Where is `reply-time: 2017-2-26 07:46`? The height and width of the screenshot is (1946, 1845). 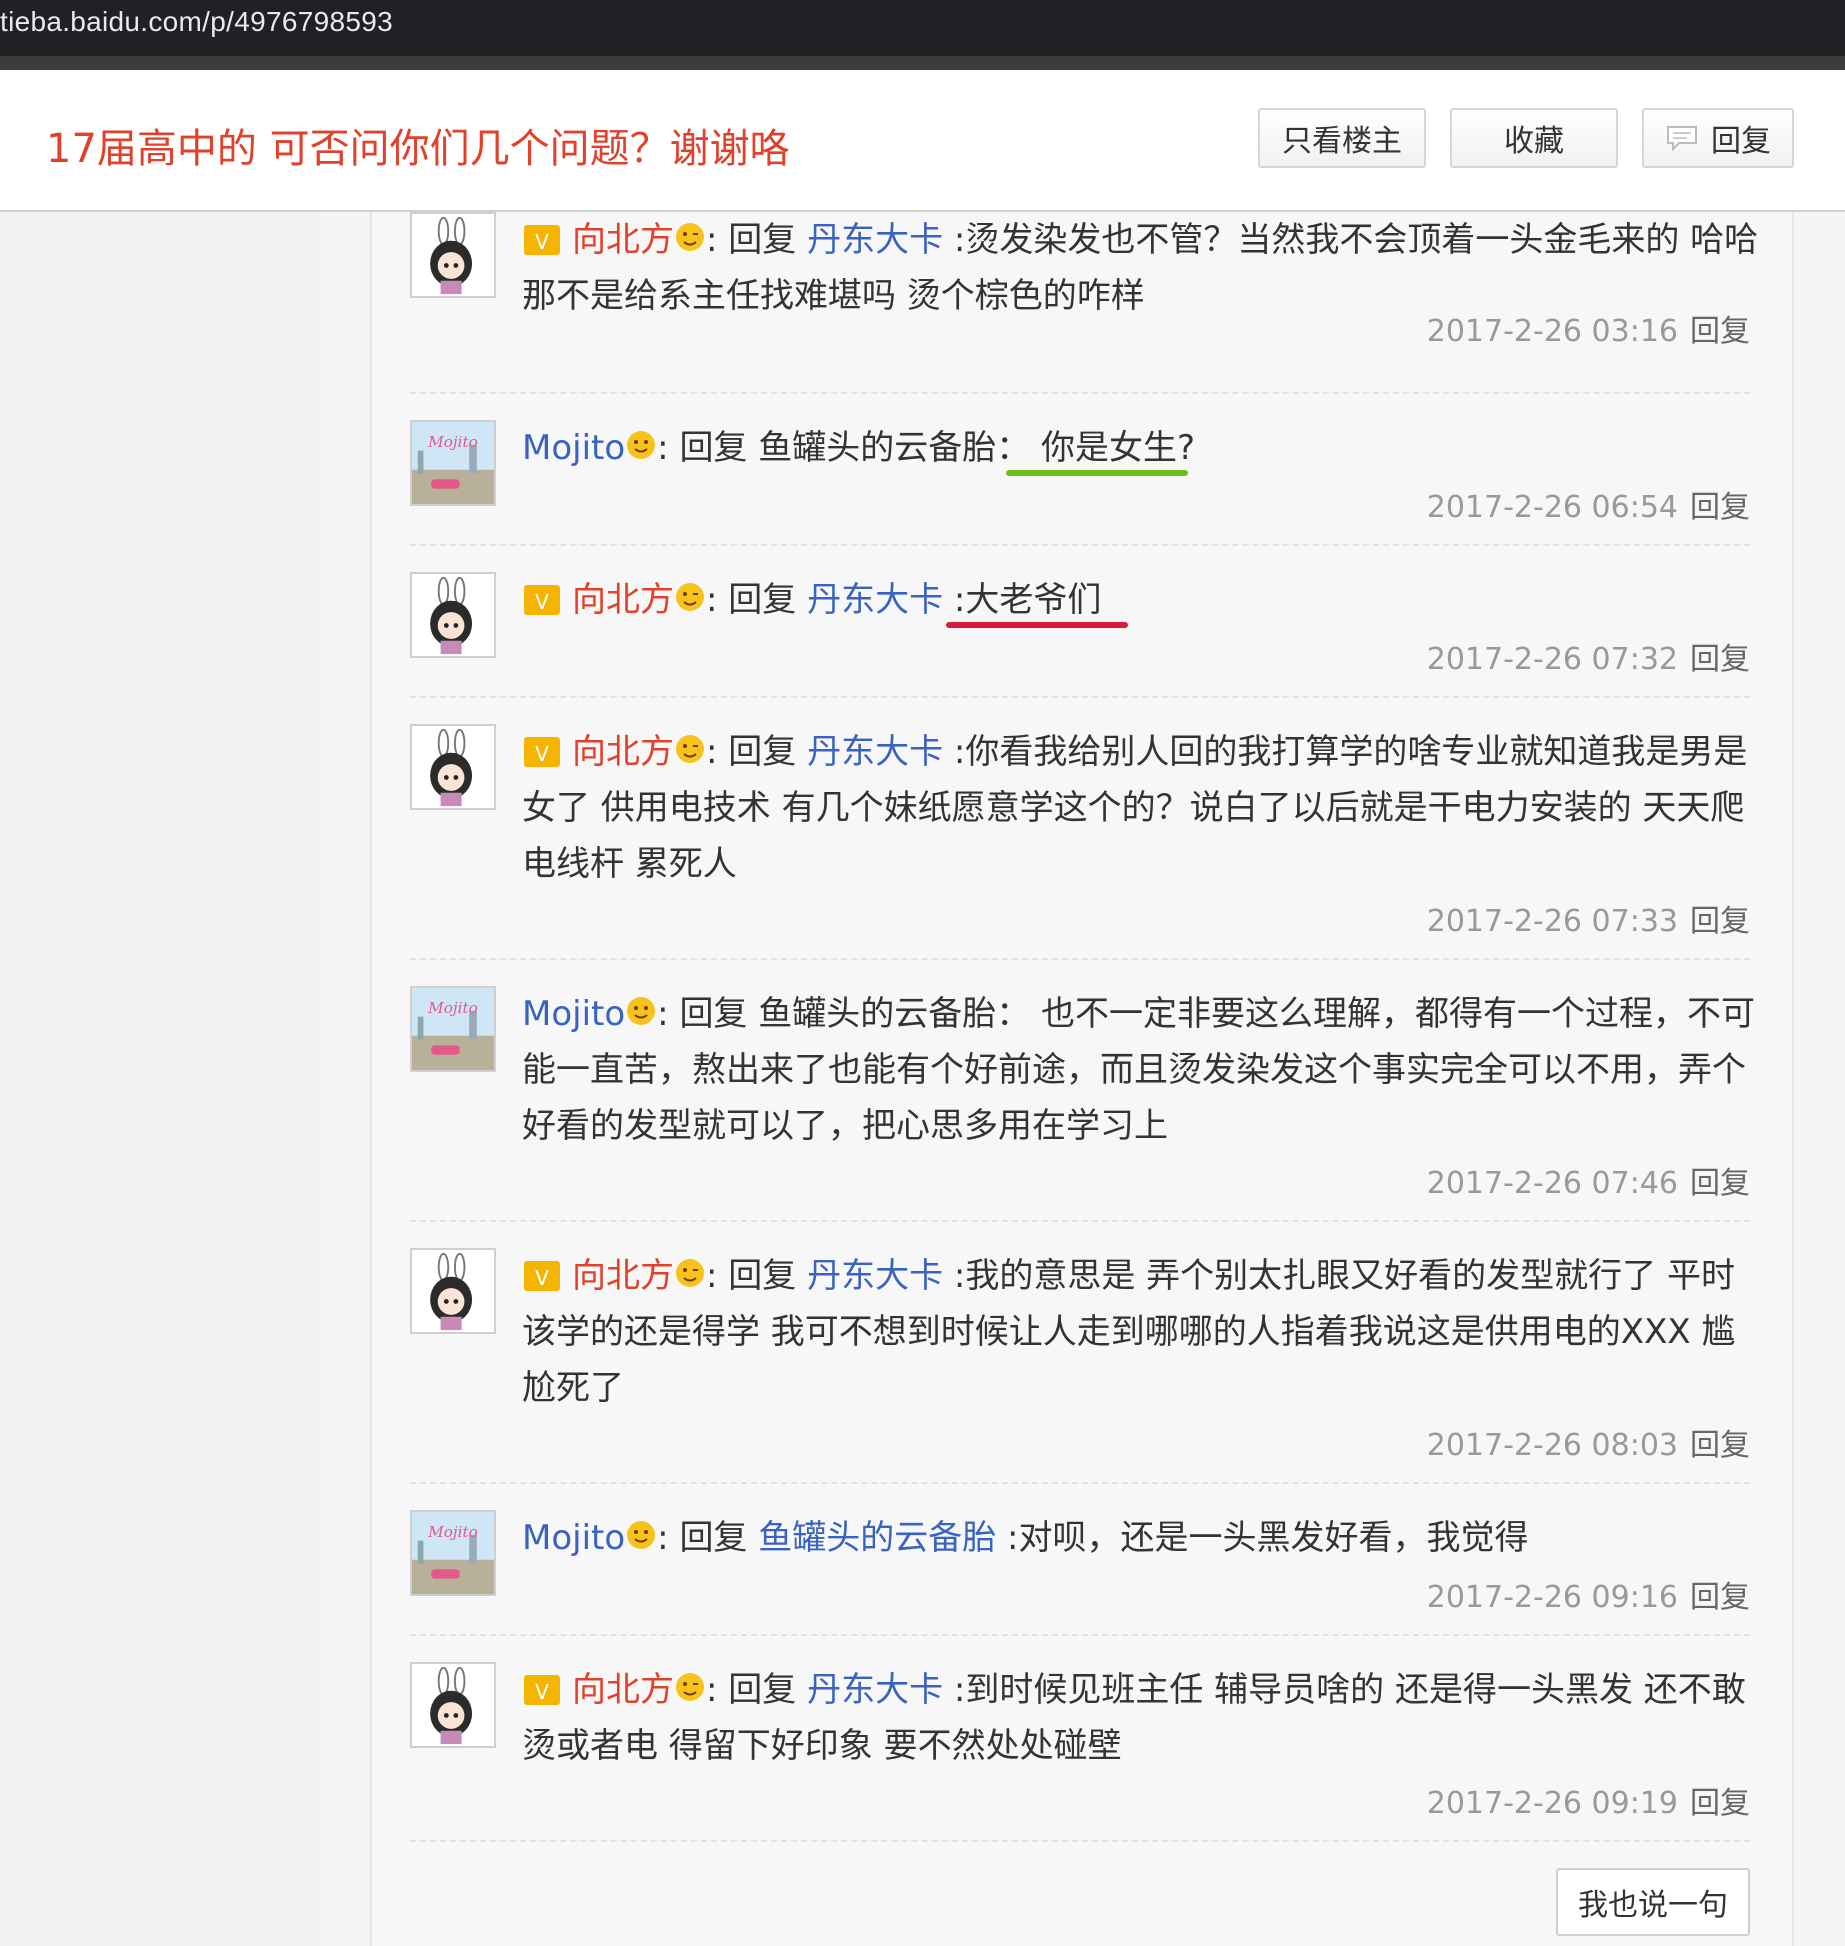 reply-time: 2017-2-26 07:46 is located at coordinates (1552, 1183).